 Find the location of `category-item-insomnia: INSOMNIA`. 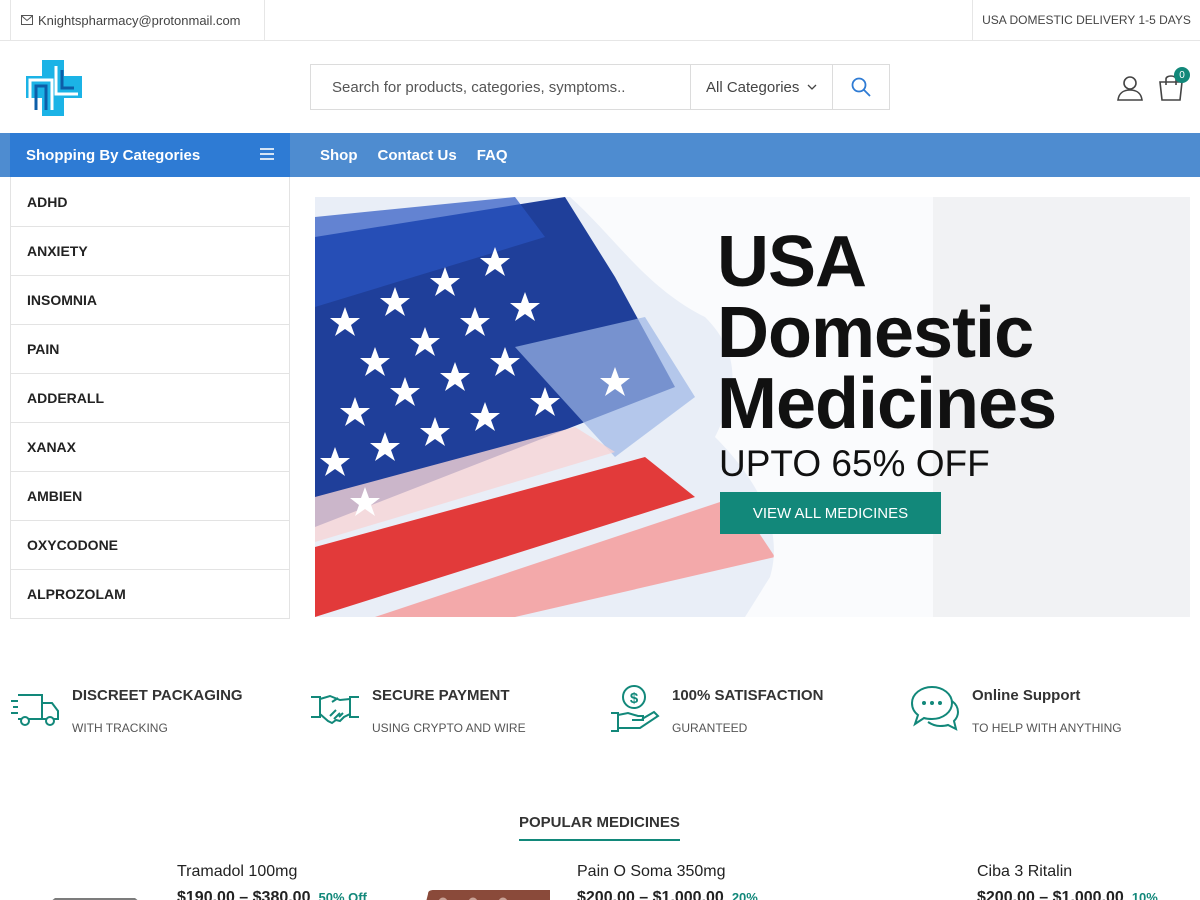

category-item-insomnia: INSOMNIA is located at coordinates (150, 299).